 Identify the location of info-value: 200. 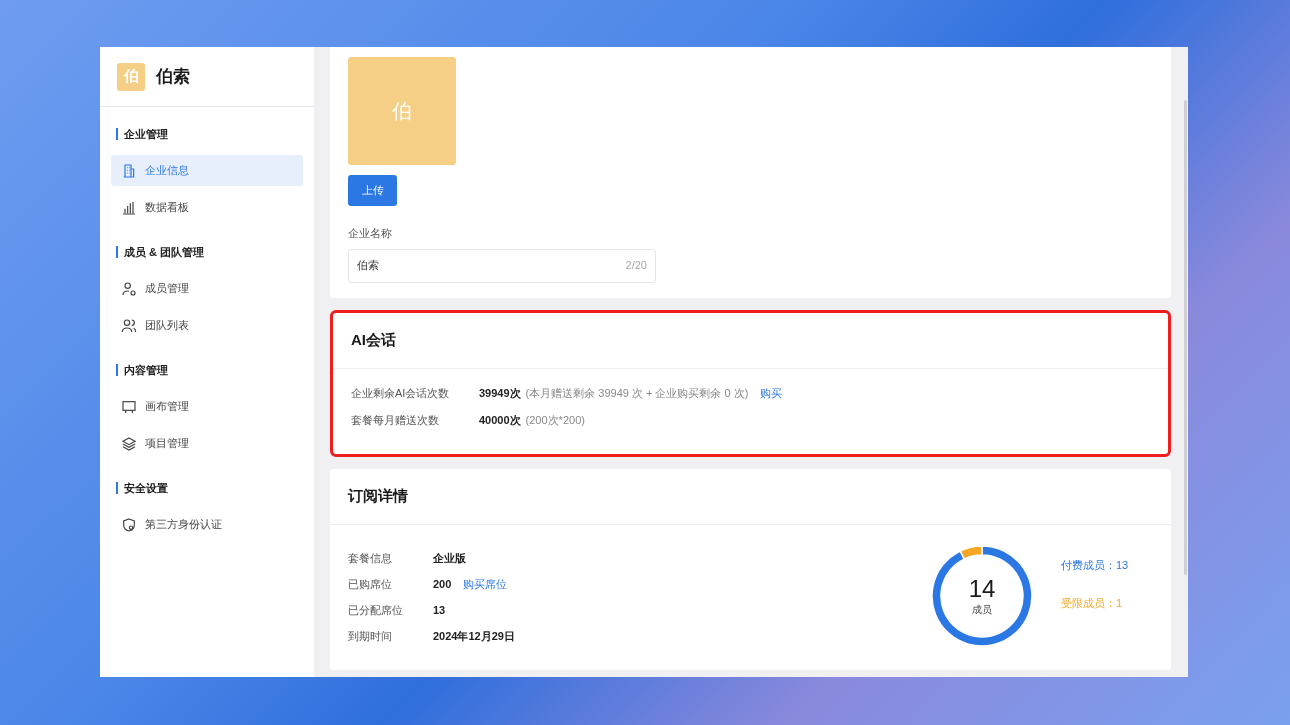
(442, 584).